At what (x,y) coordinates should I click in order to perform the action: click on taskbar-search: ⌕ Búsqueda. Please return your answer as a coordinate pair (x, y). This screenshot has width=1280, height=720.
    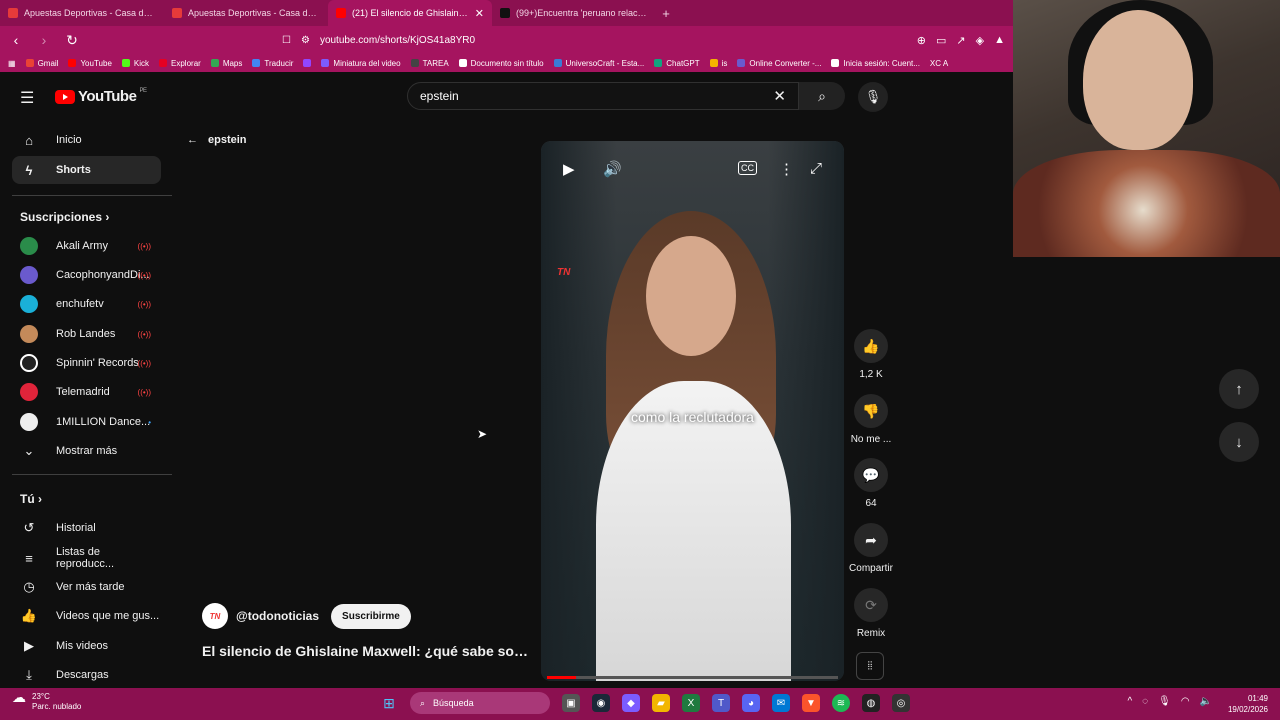
    Looking at the image, I should click on (480, 703).